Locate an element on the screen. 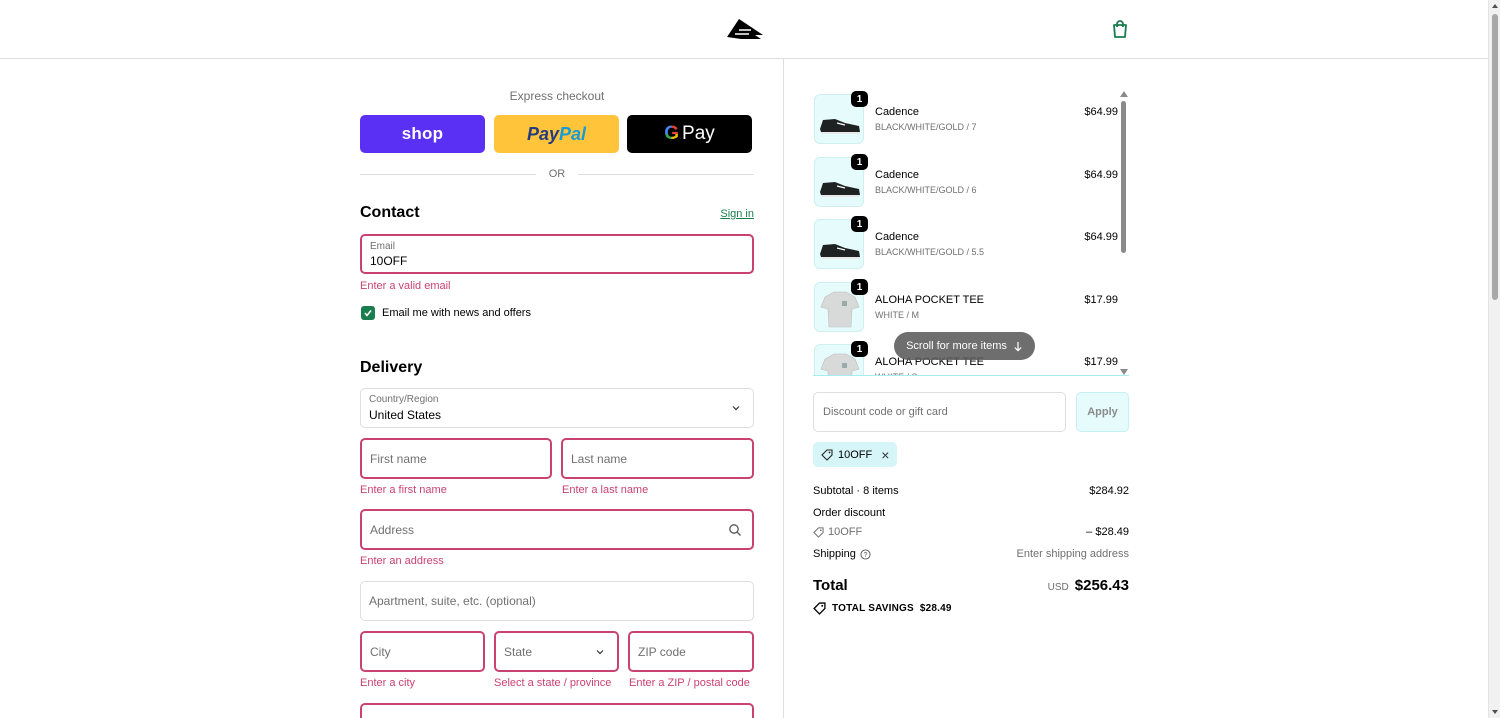  email-field: Email 10OFF is located at coordinates (557, 254).